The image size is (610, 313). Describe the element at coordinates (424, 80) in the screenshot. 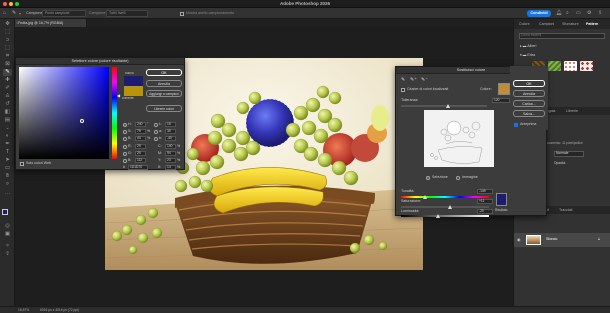

I see `eyedropper-minus-icon: ✎⁻` at that location.